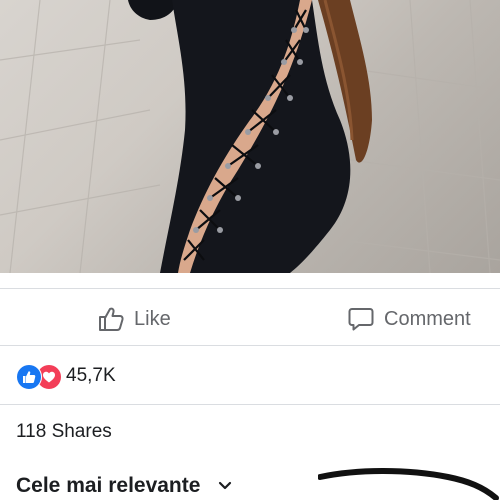 This screenshot has width=500, height=500. Describe the element at coordinates (91, 375) in the screenshot. I see `reaction-count: 45,7K` at that location.